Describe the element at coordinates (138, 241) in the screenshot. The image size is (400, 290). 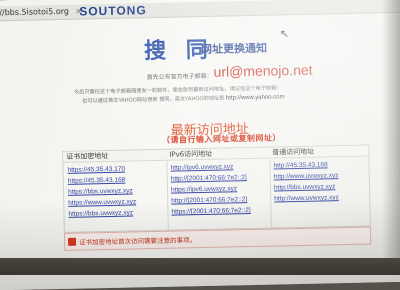
I see `warning-text: 证书加密地址首次访问需要注意的事项。` at that location.